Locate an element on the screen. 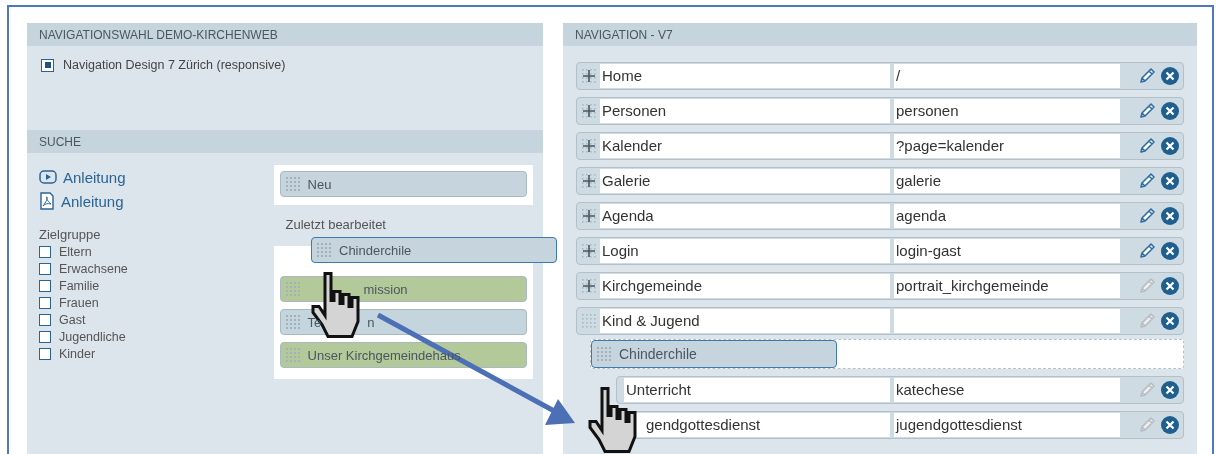  new-item: Neu is located at coordinates (403, 184).